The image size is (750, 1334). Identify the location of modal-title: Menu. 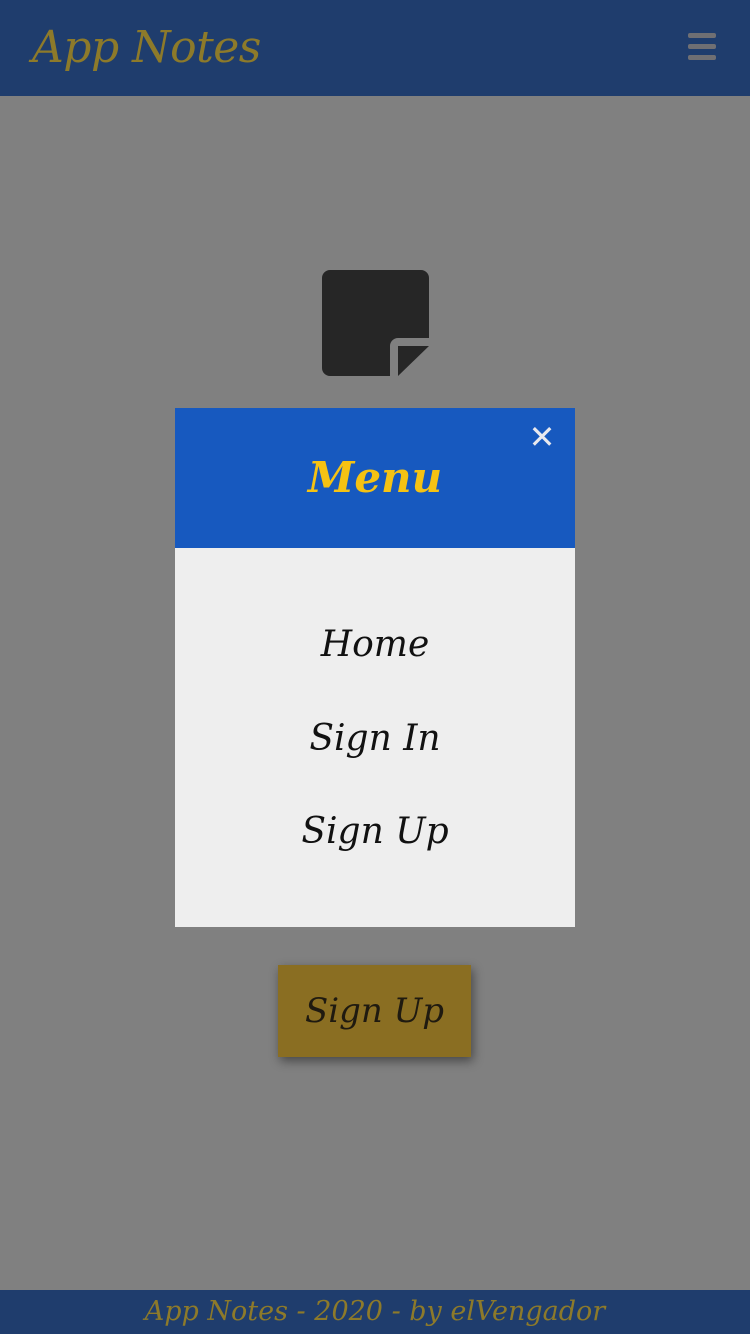
(375, 477).